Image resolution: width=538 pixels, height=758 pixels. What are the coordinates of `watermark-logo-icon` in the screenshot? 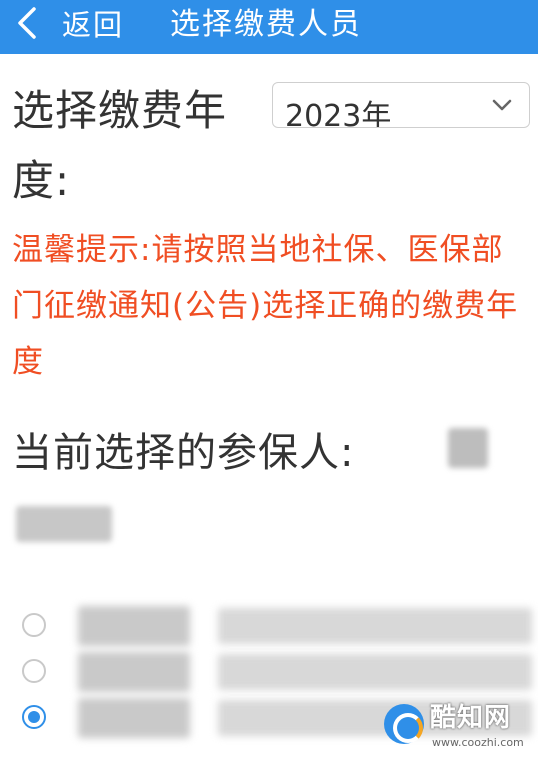 It's located at (404, 724).